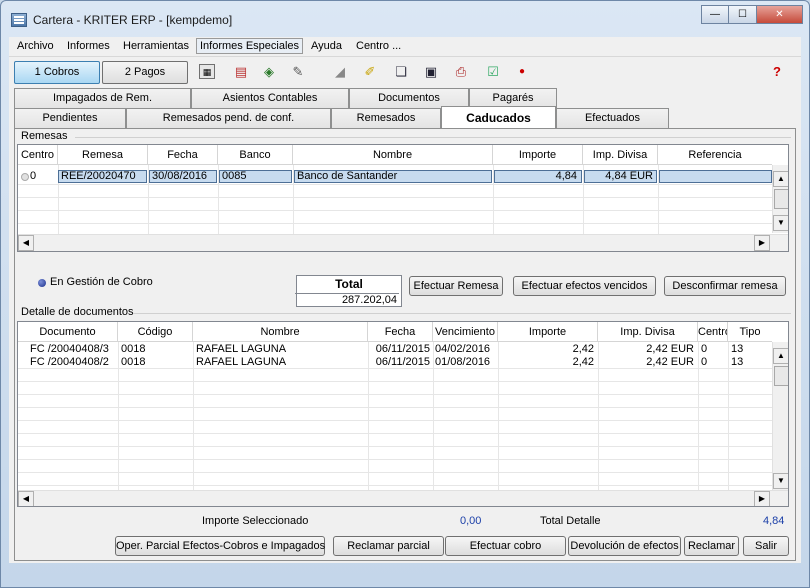  Describe the element at coordinates (269, 71) in the screenshot. I see `money-icon: ◈` at that location.